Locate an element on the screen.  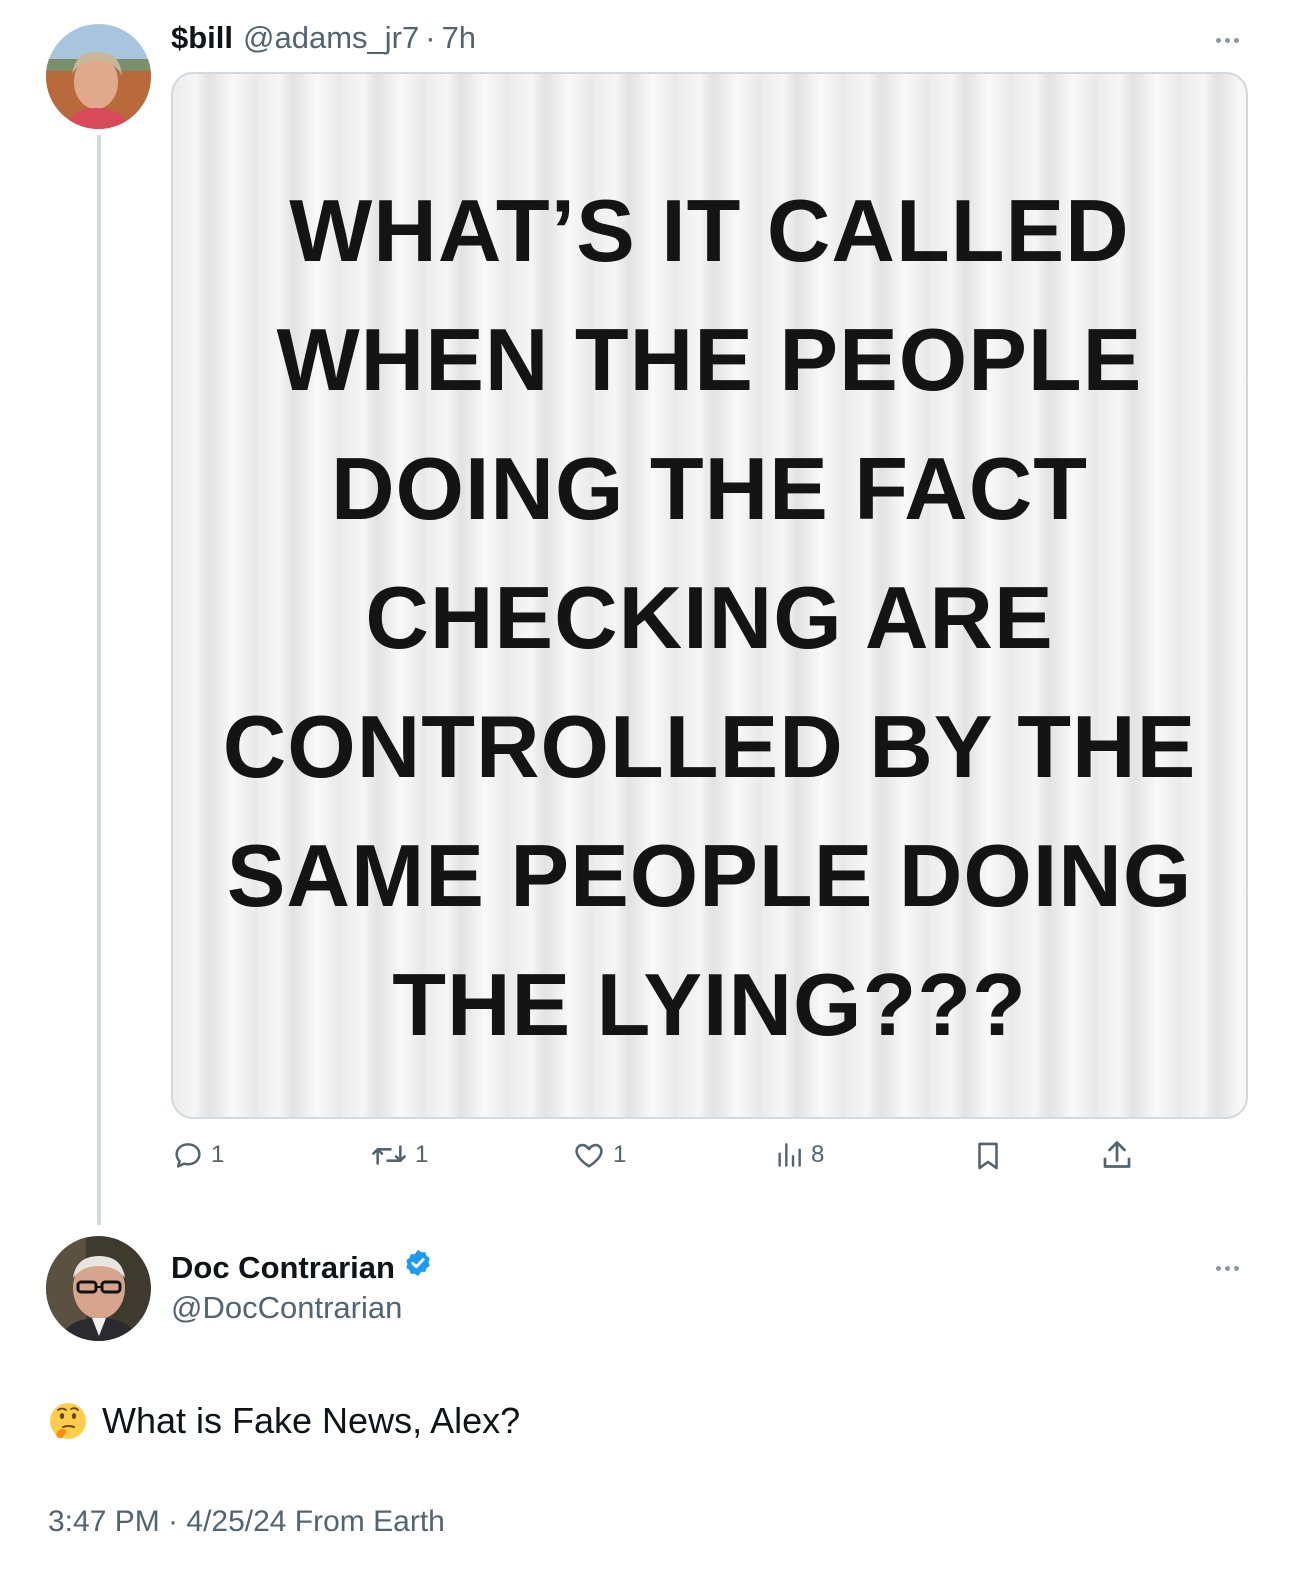
analytics-icon is located at coordinates (789, 1155).